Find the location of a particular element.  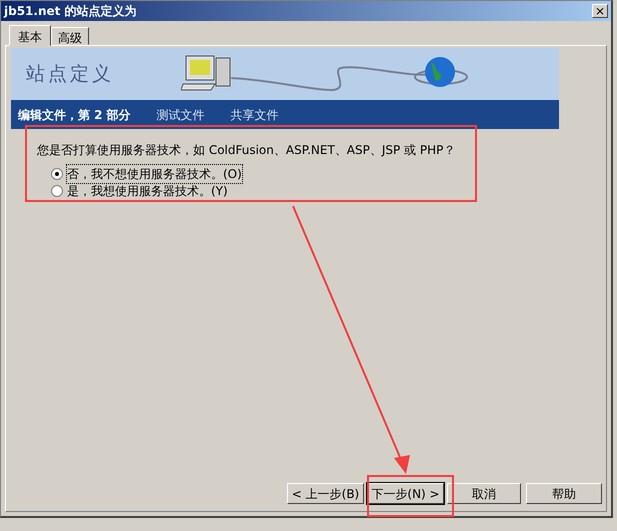

step-link: 共享文件 is located at coordinates (254, 115).